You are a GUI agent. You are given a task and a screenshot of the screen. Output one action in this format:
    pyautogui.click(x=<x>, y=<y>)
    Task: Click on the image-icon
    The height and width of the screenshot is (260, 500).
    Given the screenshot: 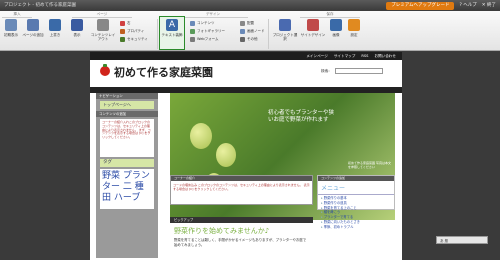 What is the action you would take?
    pyautogui.click(x=336, y=25)
    